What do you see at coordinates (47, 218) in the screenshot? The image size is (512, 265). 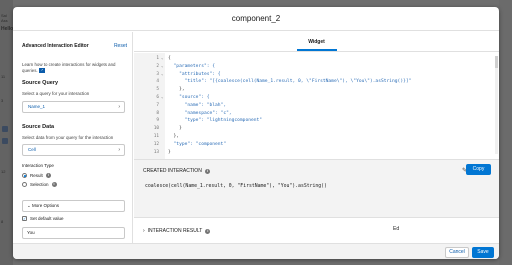 I see `set-default-label: Set default value` at bounding box center [47, 218].